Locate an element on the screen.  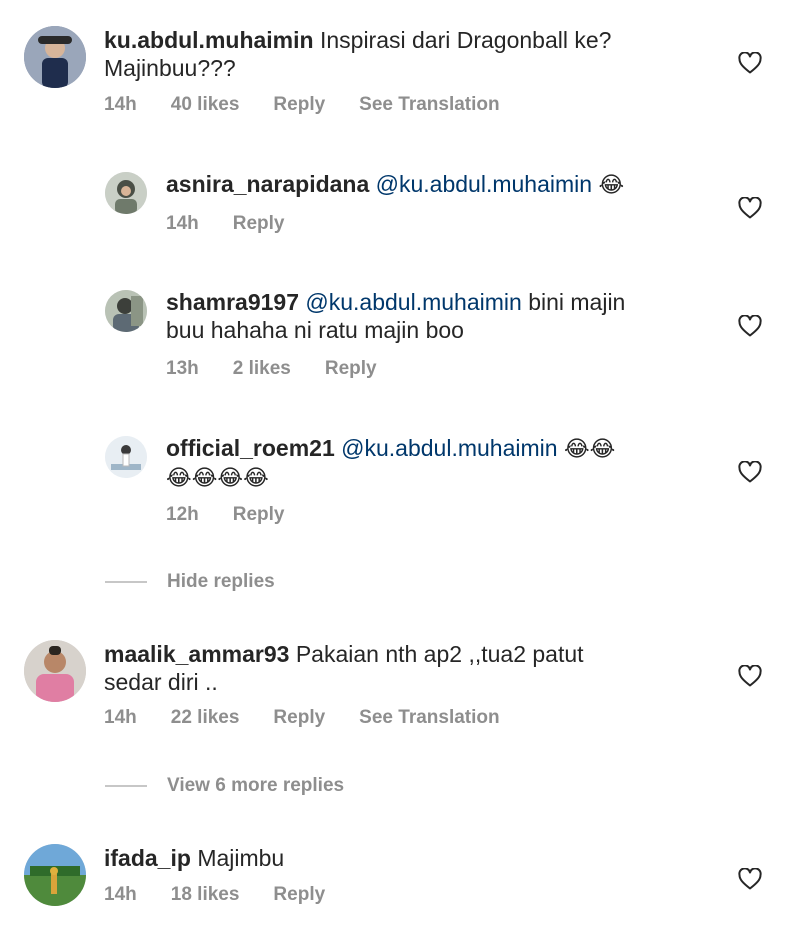
reply-username: shamra9197 is located at coordinates (232, 302).